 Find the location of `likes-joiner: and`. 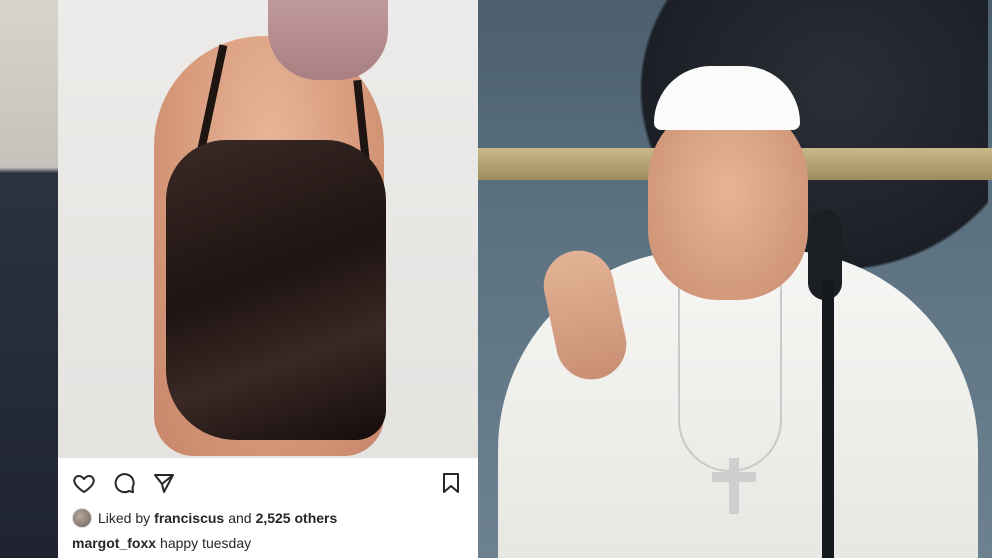

likes-joiner: and is located at coordinates (240, 518).